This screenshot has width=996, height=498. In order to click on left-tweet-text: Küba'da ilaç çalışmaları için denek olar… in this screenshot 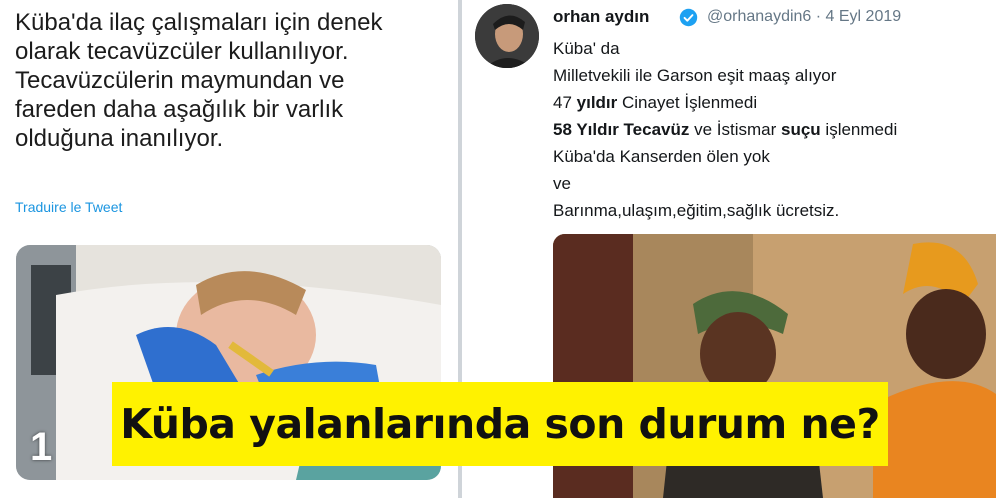, I will do `click(230, 80)`.